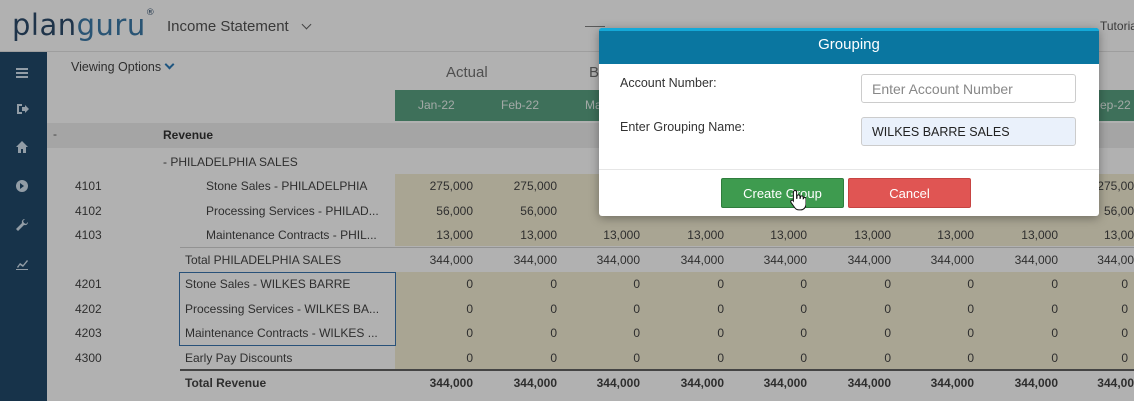  I want to click on cancel-button: Cancel, so click(909, 193).